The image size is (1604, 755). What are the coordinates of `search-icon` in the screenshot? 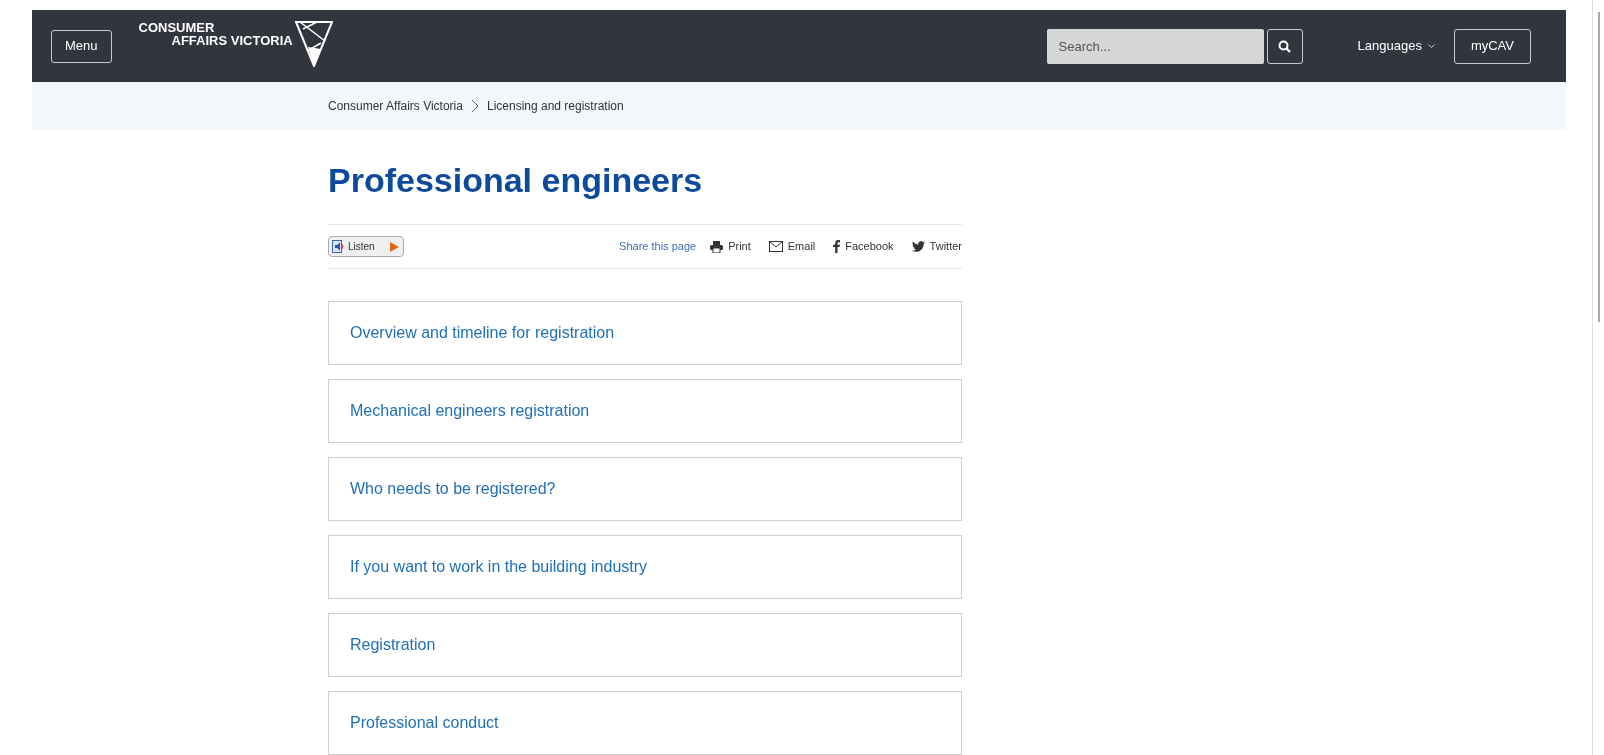 It's located at (1285, 46).